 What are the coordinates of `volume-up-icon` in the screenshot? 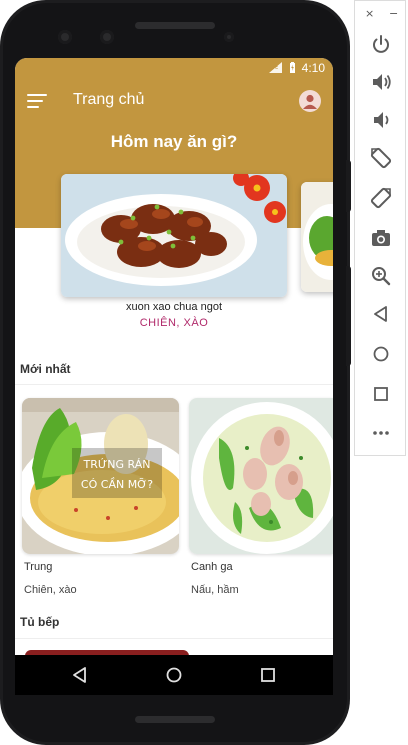 It's located at (381, 82).